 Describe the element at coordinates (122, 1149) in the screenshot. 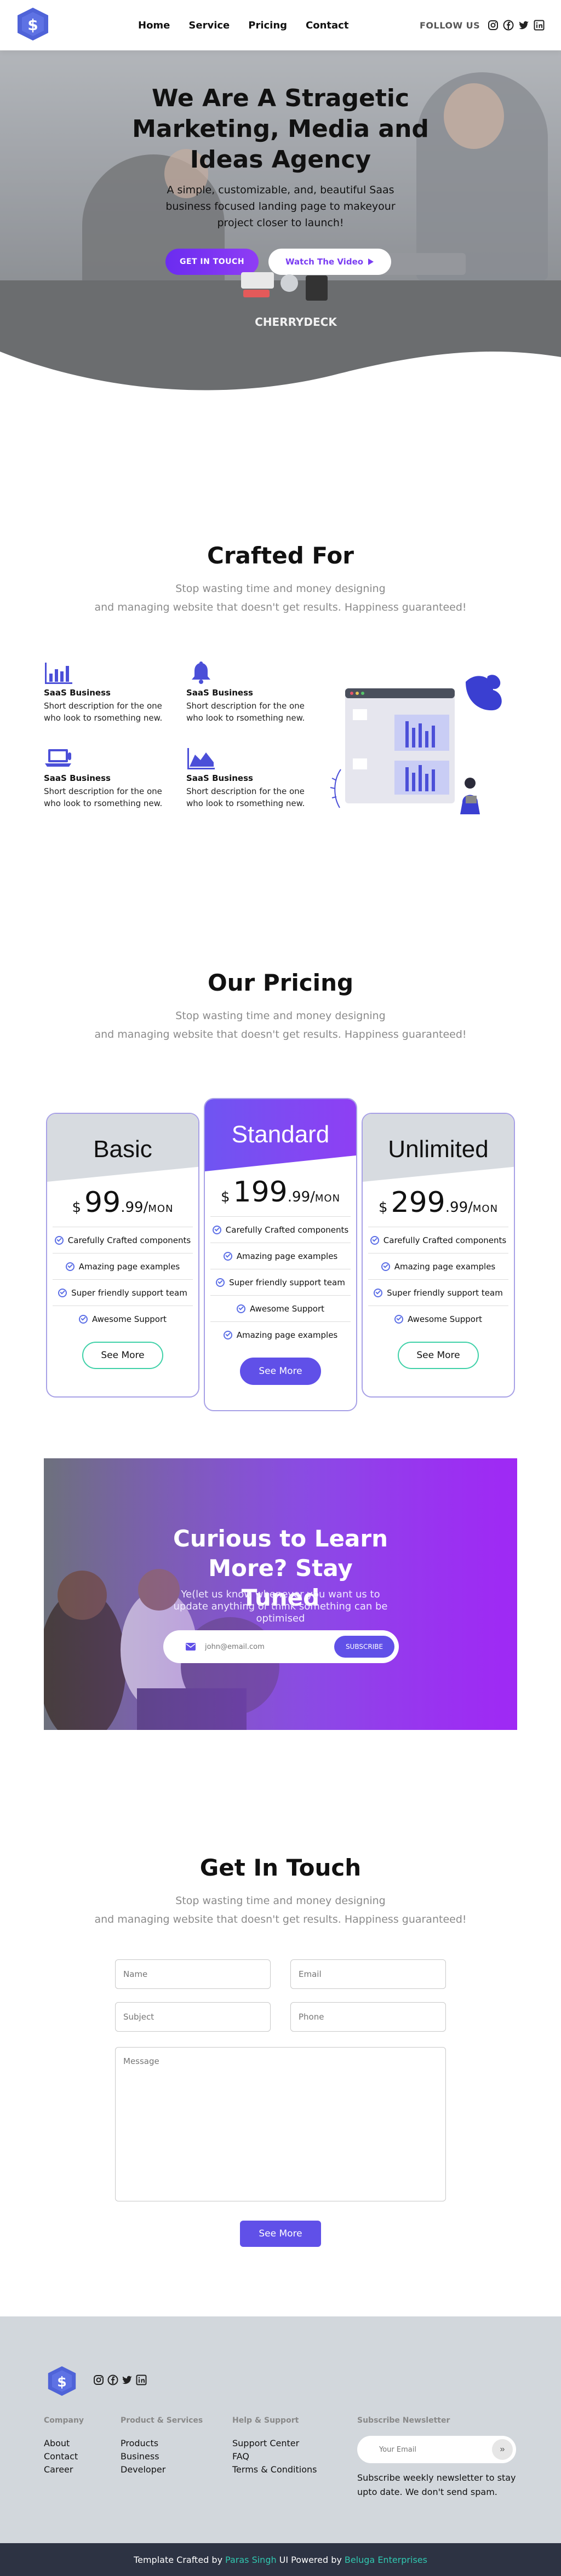

I see `plan-name: Basic` at that location.